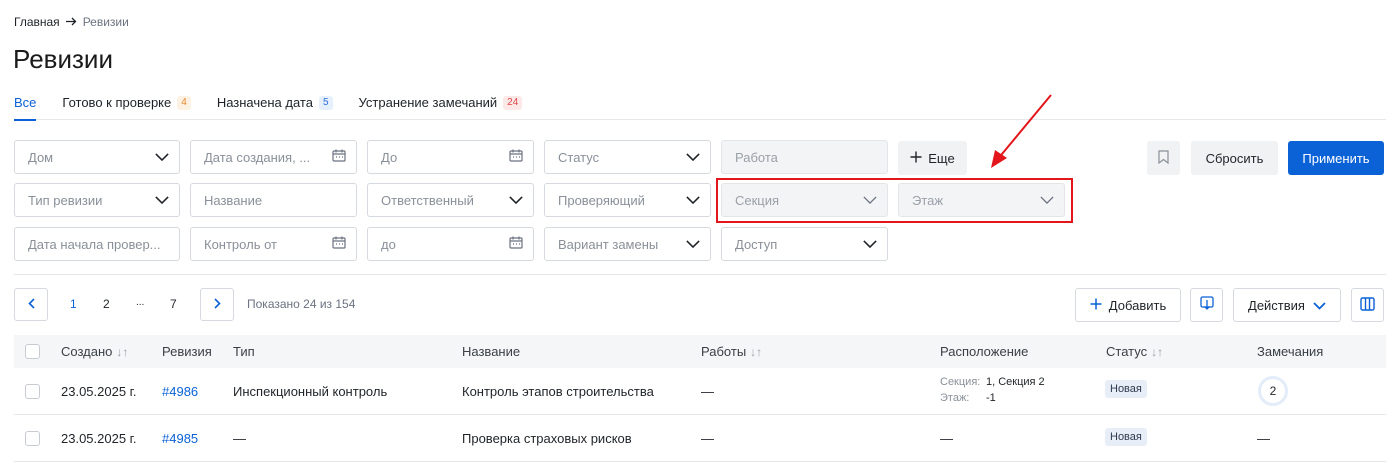  I want to click on house-placeholder: Дом, so click(41, 157).